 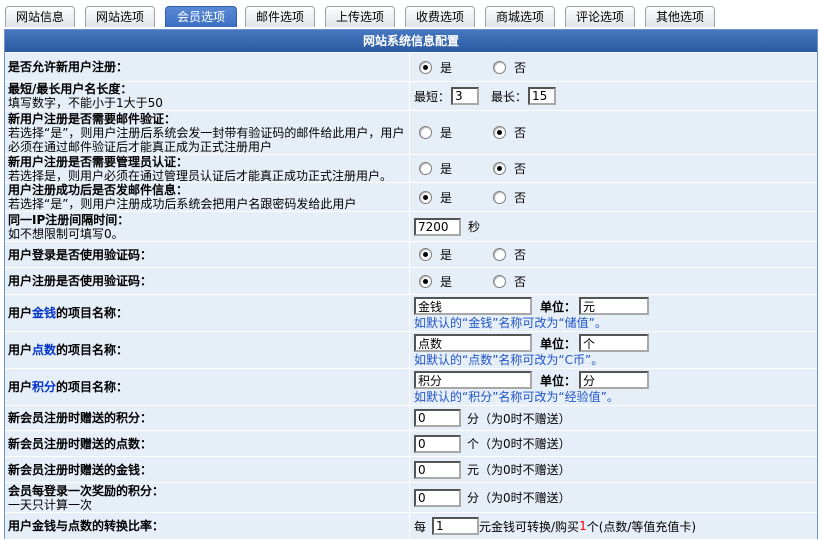 I want to click on allow-register-yes-radio, so click(x=425, y=67).